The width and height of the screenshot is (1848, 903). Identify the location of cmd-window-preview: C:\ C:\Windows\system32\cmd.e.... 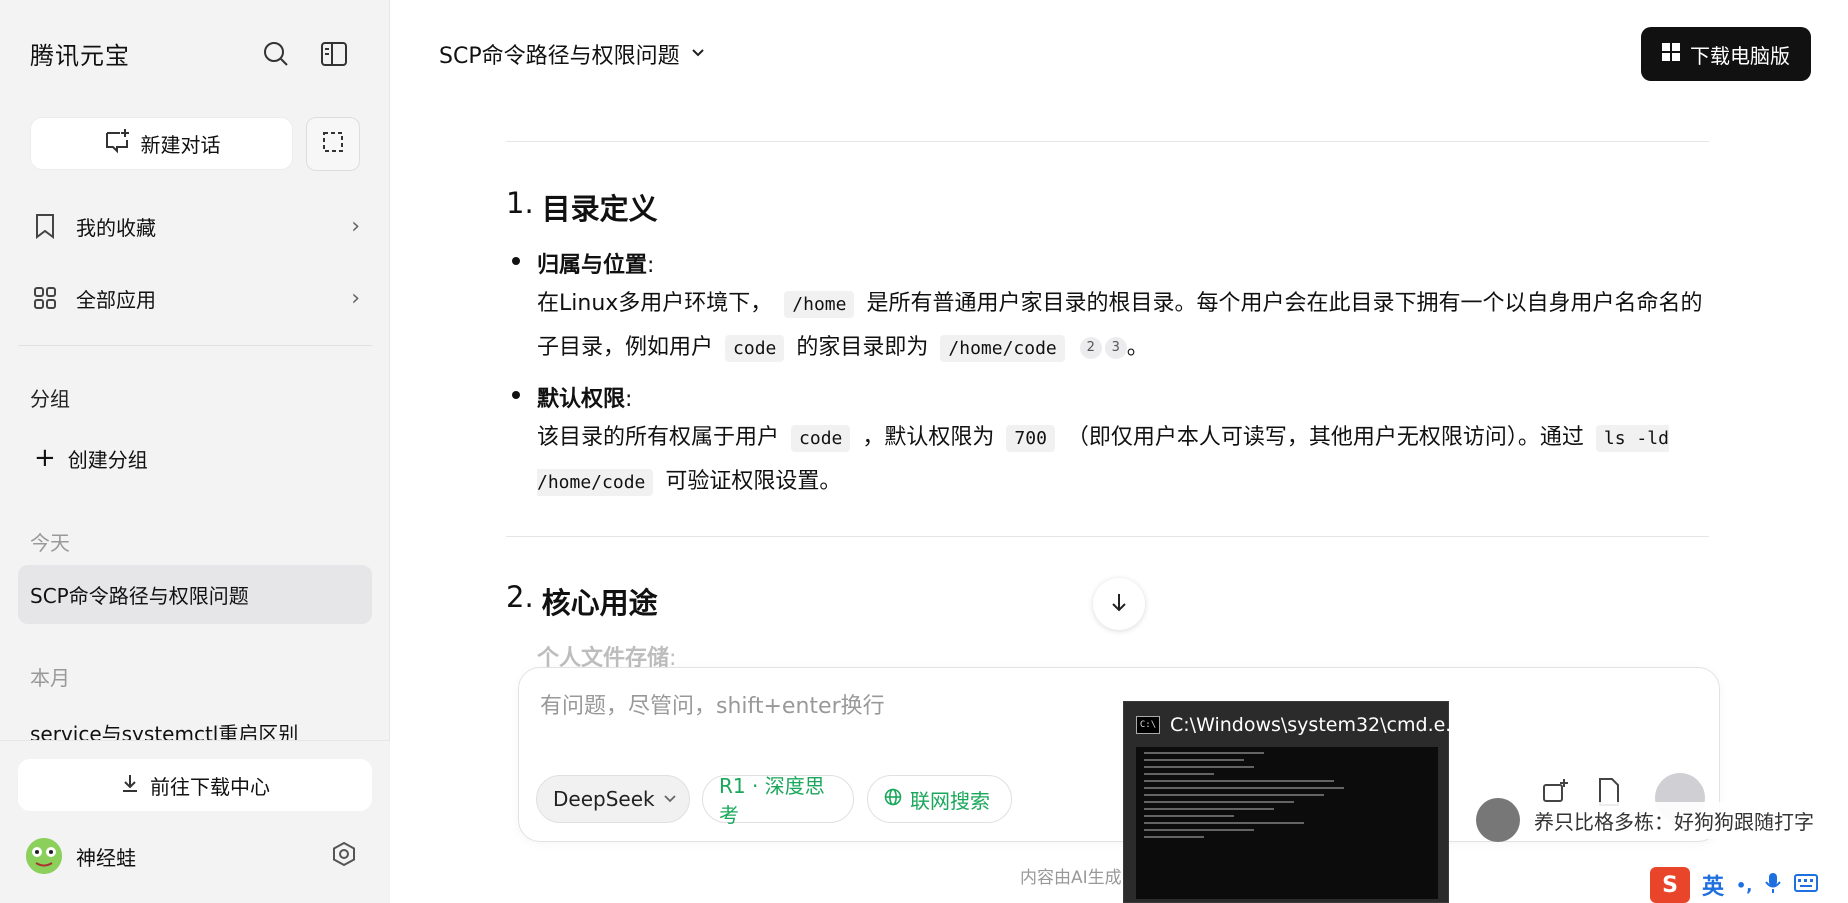
(1293, 802).